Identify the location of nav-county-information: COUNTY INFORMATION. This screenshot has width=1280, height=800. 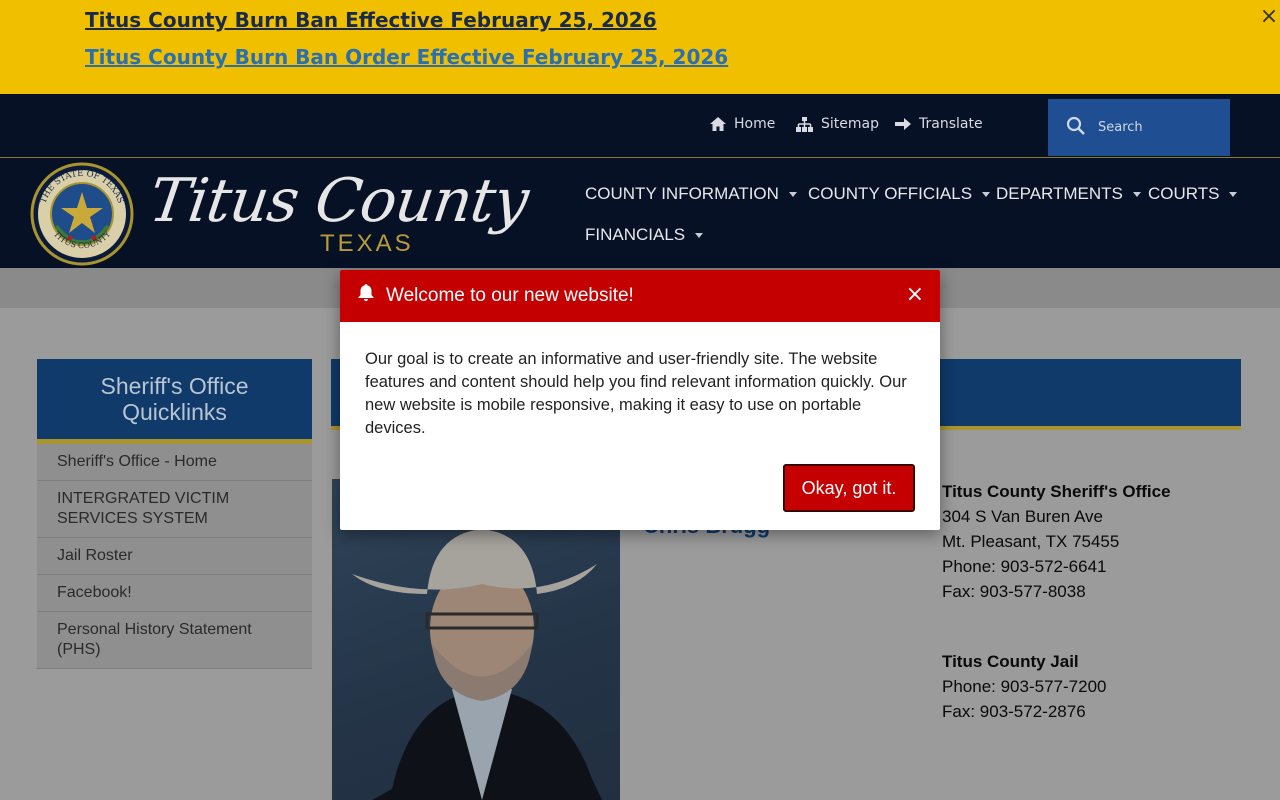
(691, 194).